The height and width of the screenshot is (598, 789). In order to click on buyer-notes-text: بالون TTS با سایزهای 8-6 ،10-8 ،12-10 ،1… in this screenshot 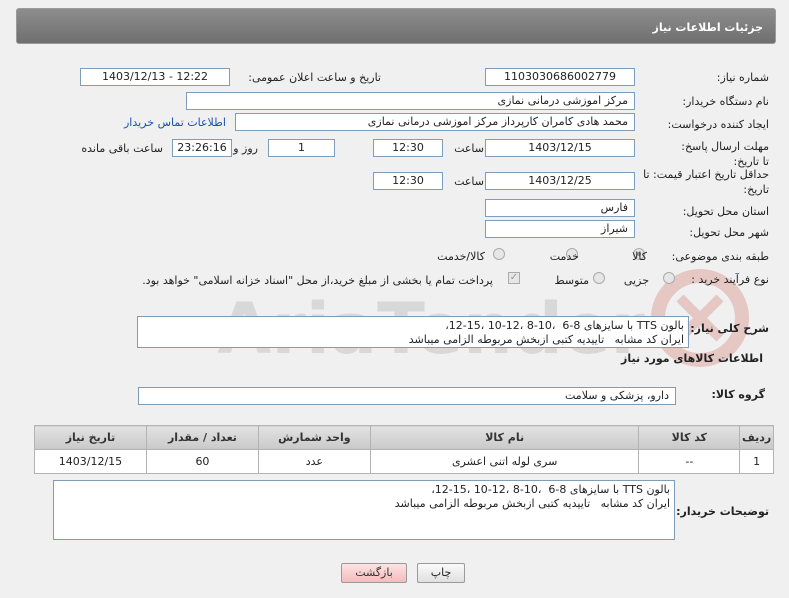, I will do `click(364, 510)`.